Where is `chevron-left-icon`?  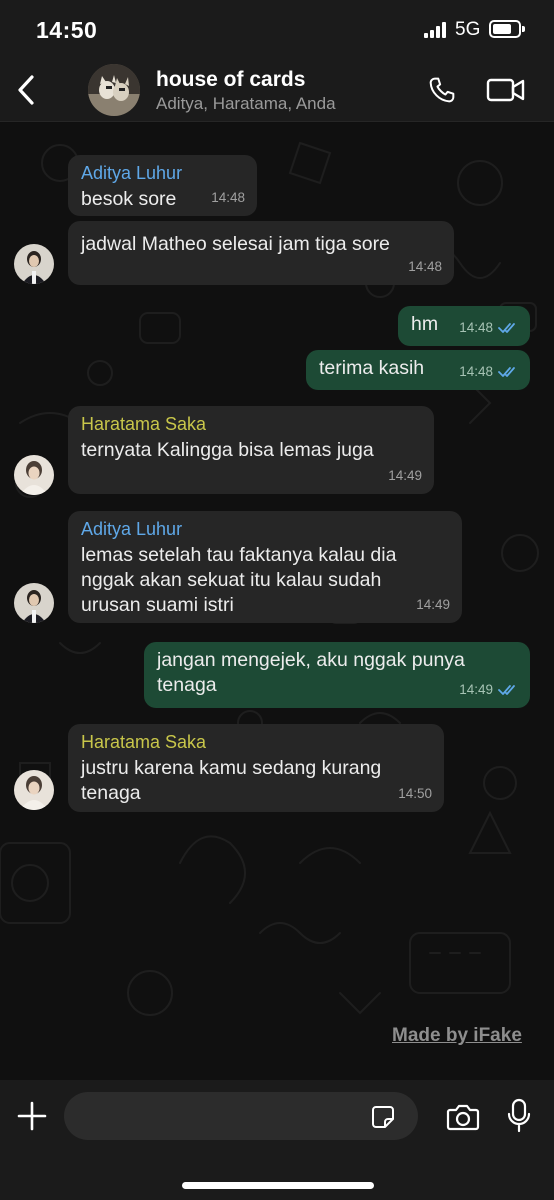 chevron-left-icon is located at coordinates (26, 90).